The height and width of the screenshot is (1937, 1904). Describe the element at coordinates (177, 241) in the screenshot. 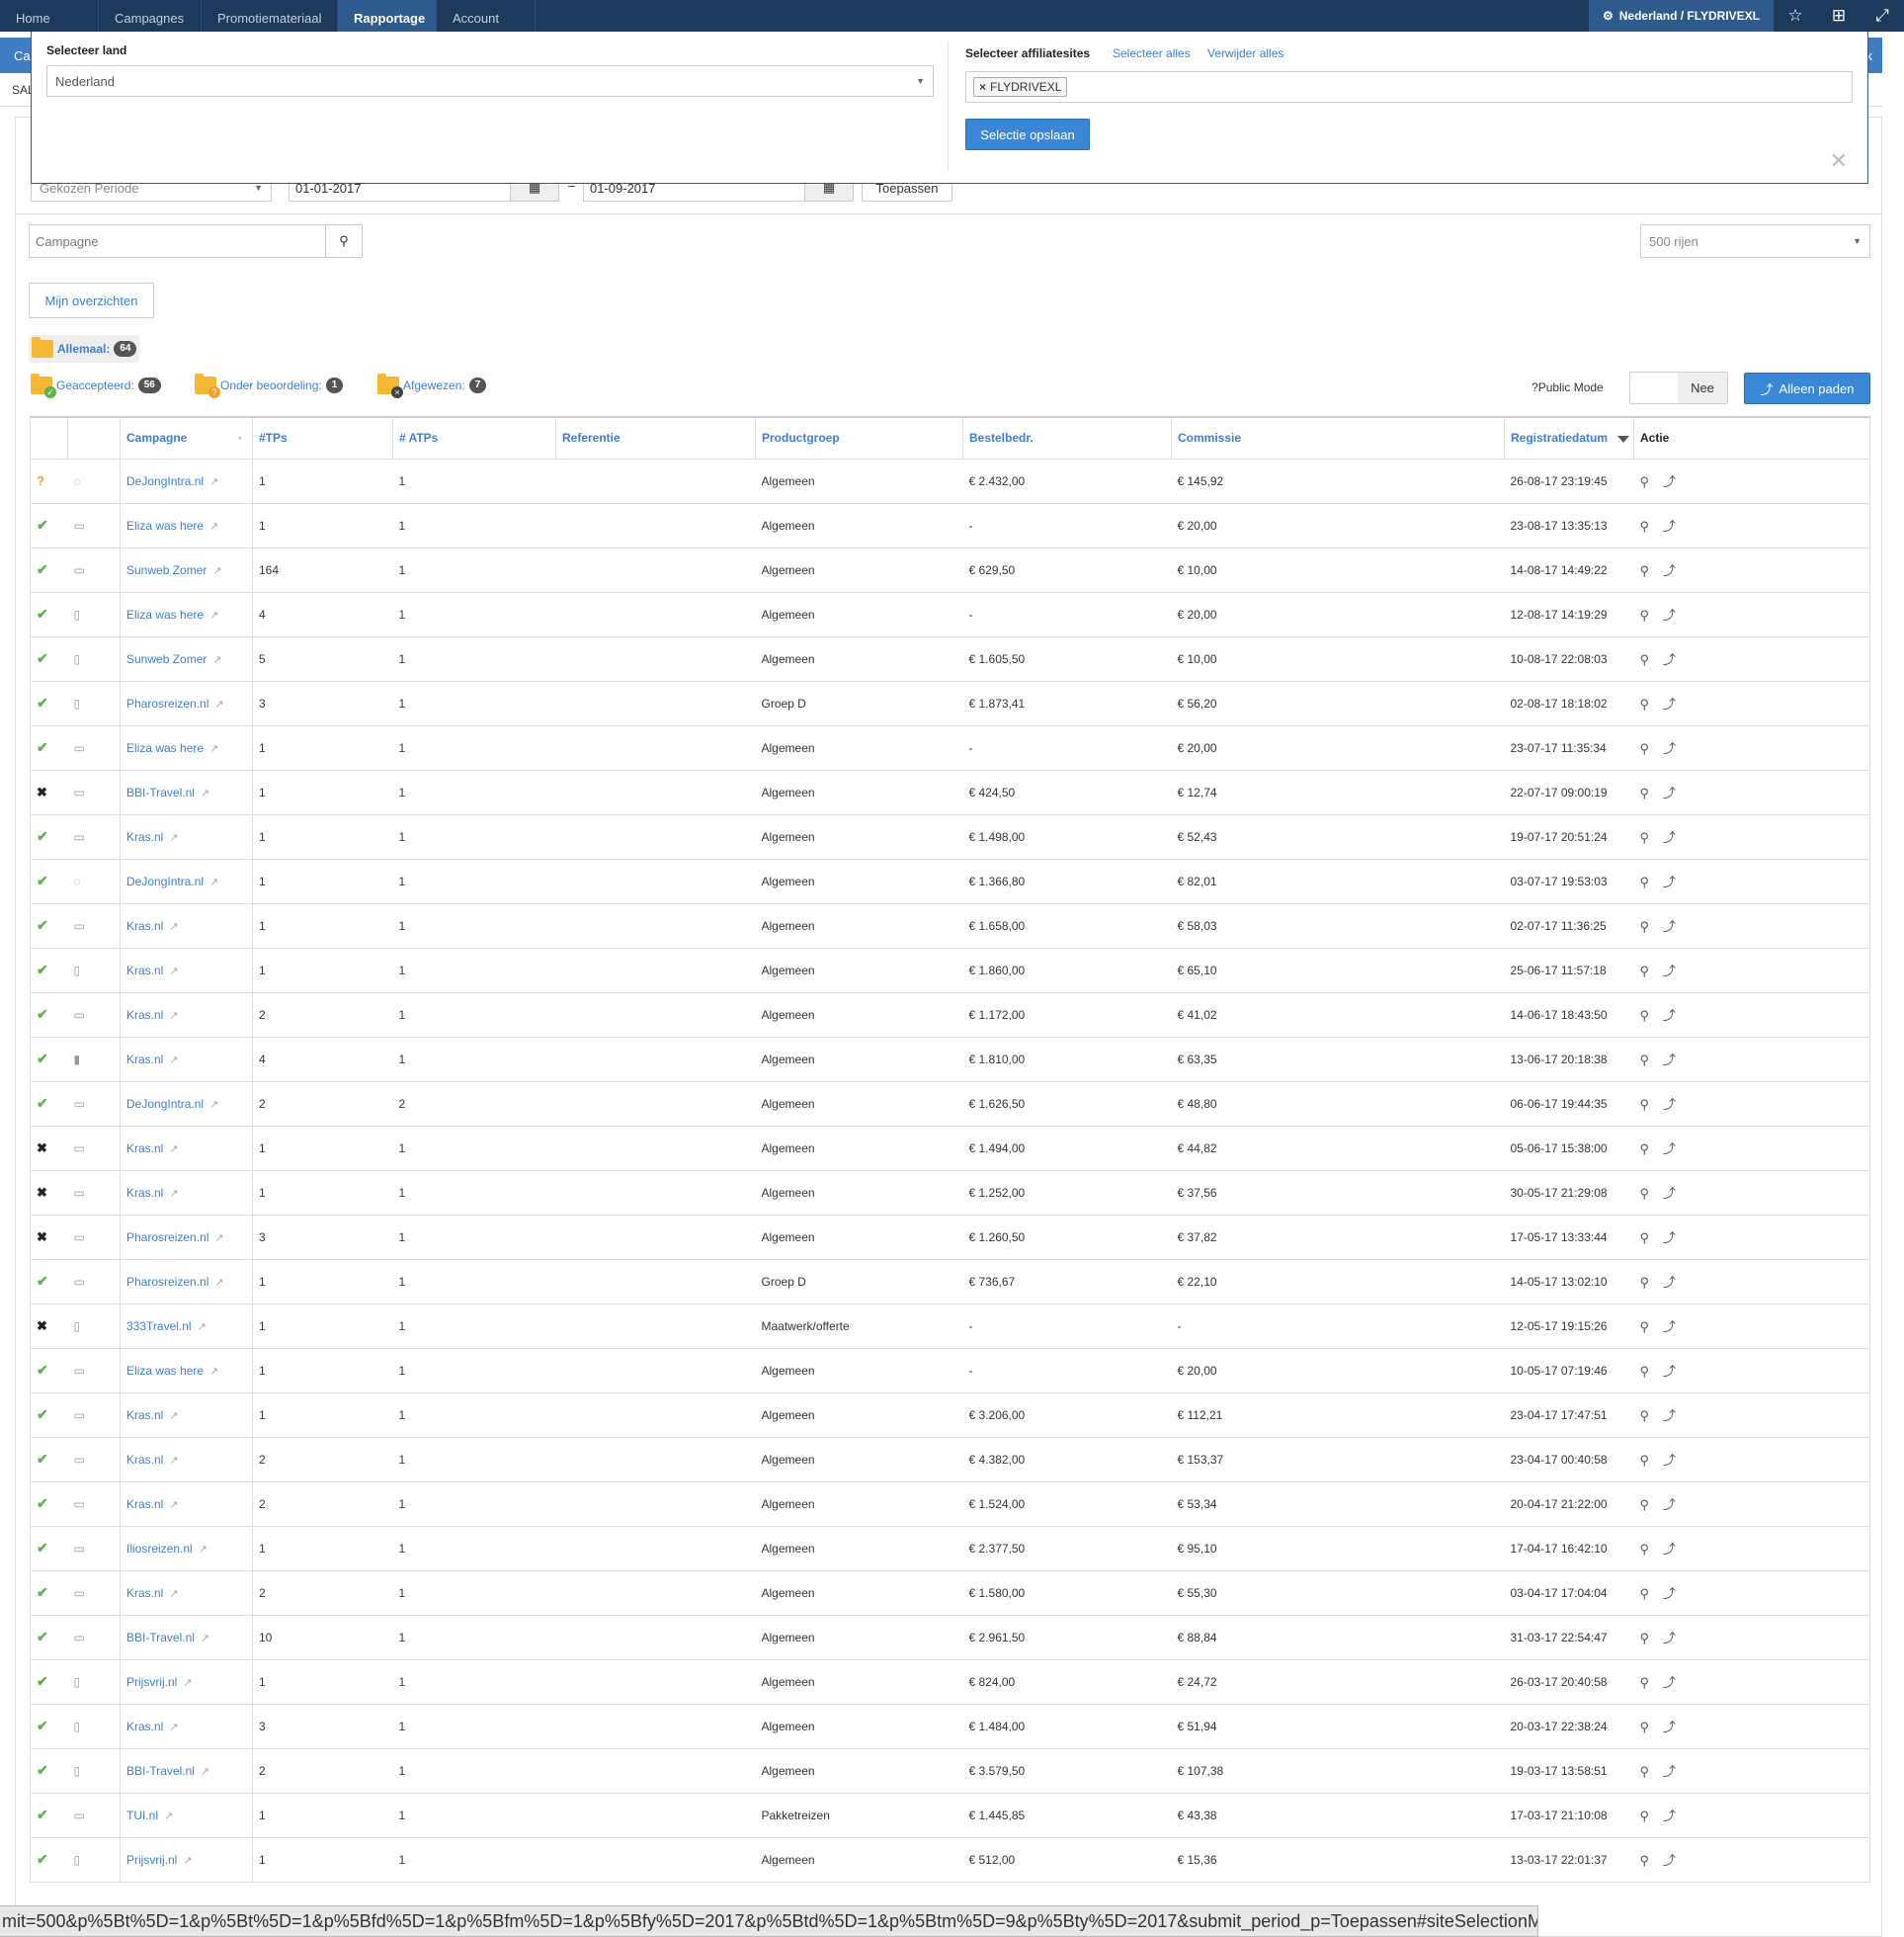

I see `campaign-search-input: Campagne` at that location.